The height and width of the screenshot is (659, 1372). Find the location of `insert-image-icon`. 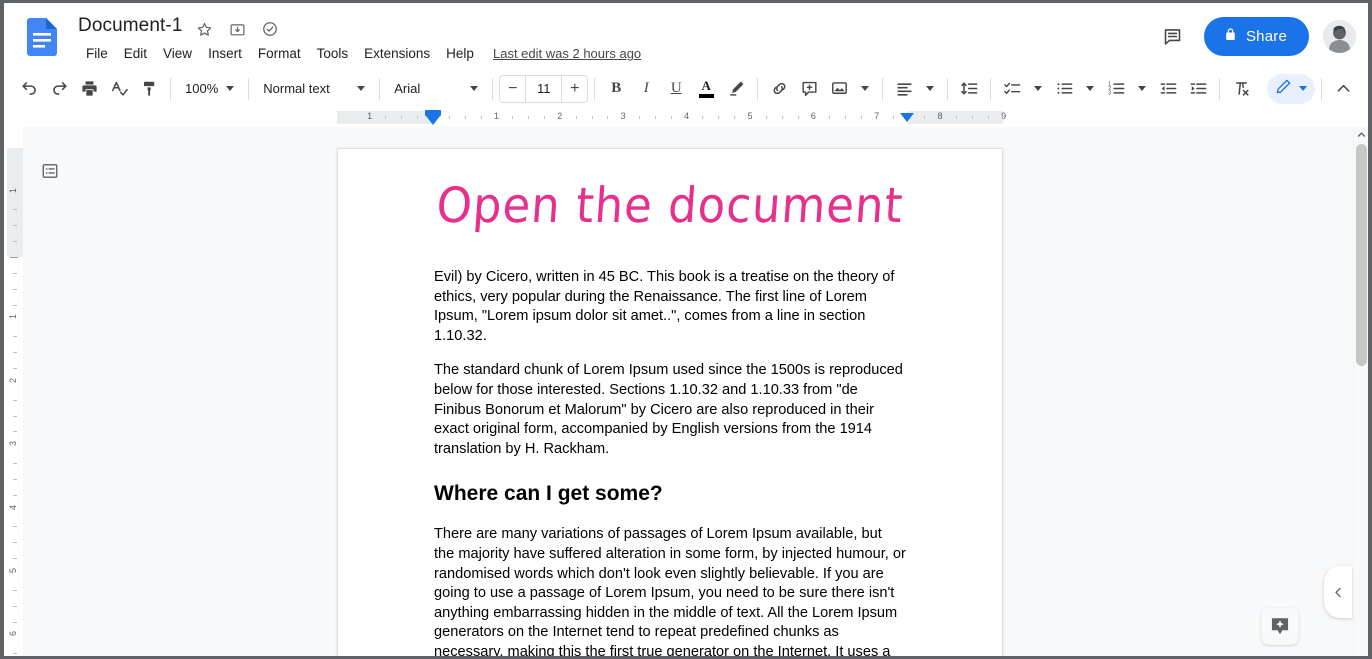

insert-image-icon is located at coordinates (839, 89).